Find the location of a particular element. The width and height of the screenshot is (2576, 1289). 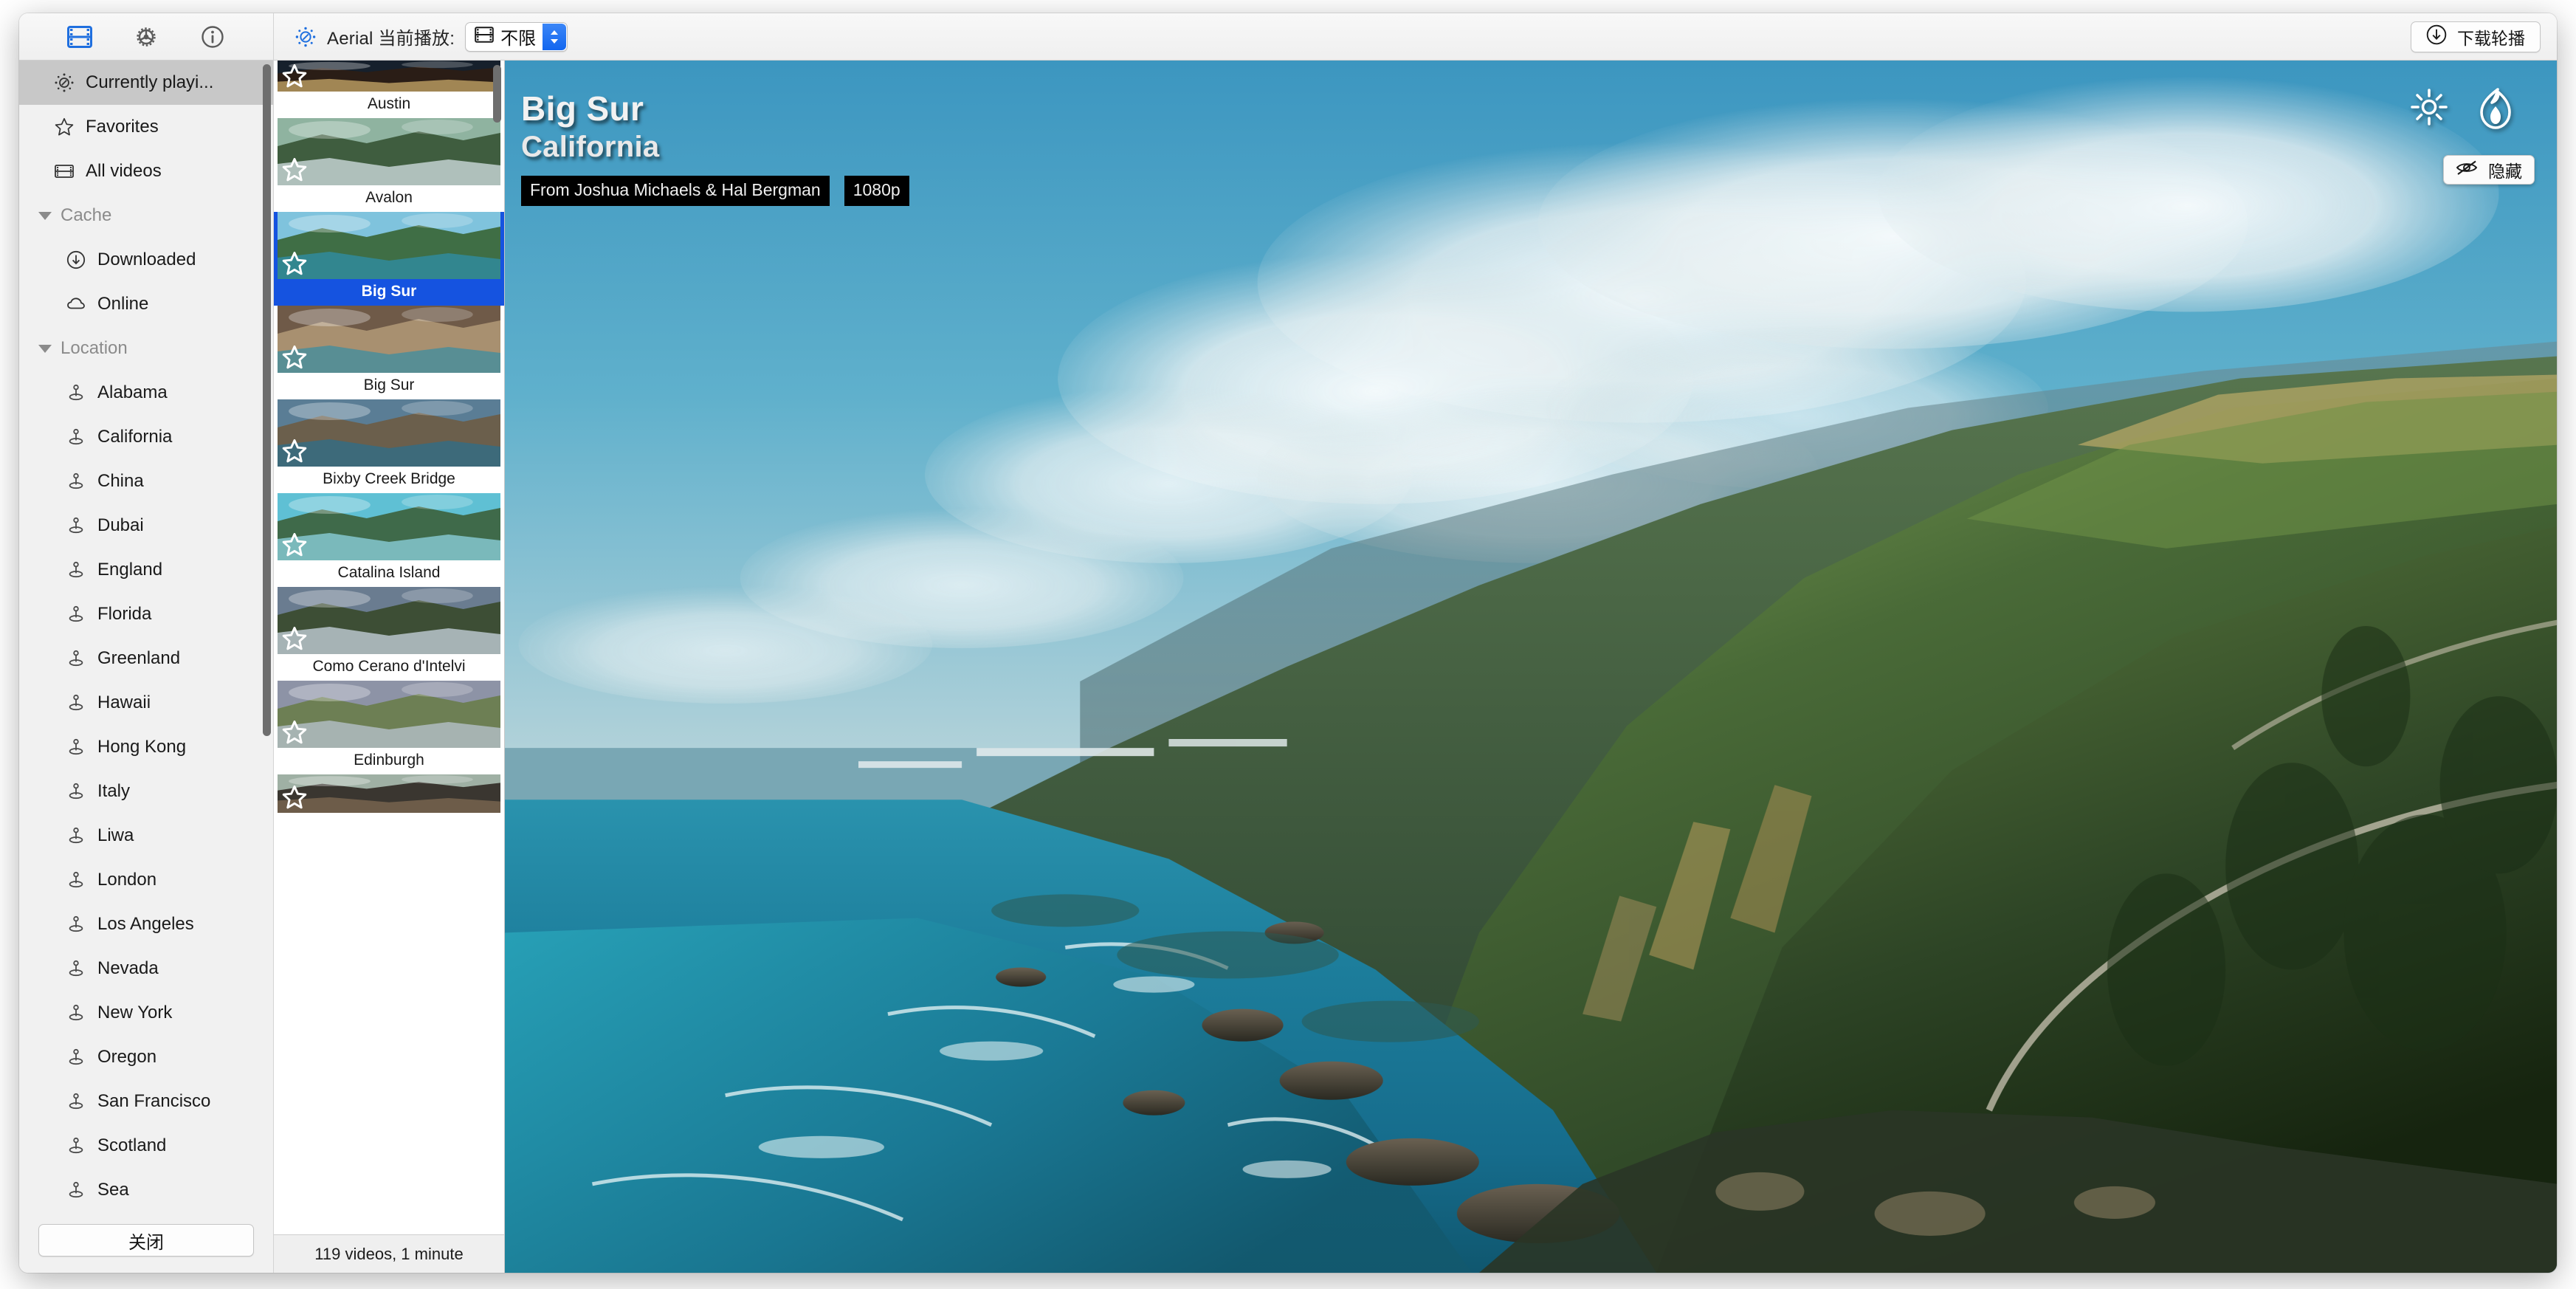

sidebar-group-location: Location is located at coordinates (146, 348).